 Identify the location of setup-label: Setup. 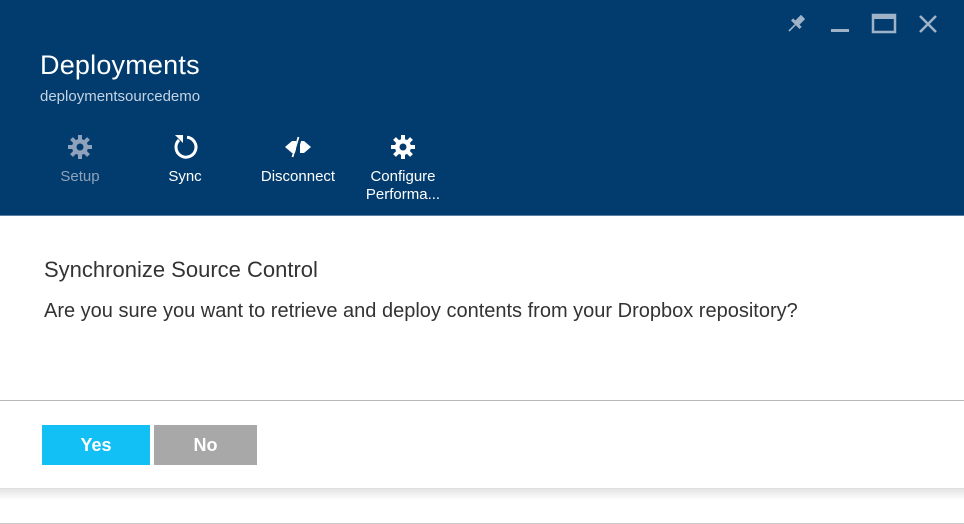
(80, 176).